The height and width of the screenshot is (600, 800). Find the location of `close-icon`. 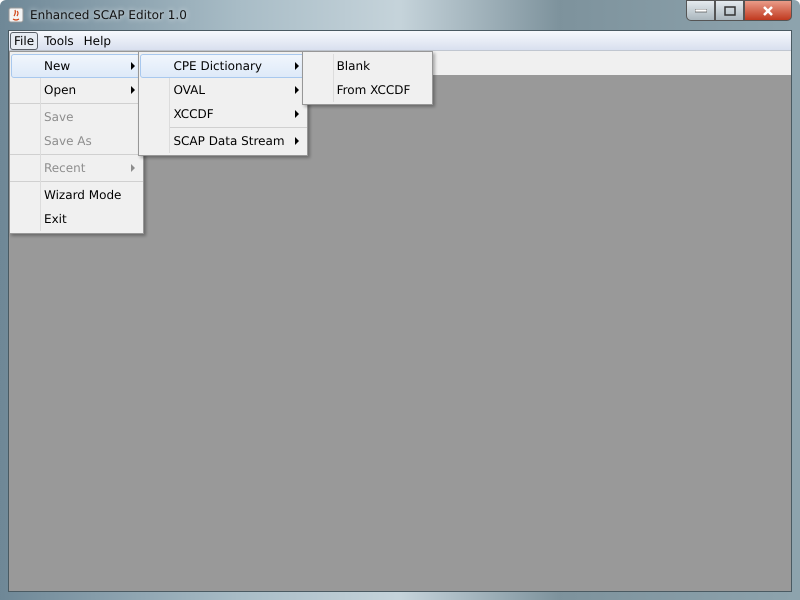

close-icon is located at coordinates (768, 11).